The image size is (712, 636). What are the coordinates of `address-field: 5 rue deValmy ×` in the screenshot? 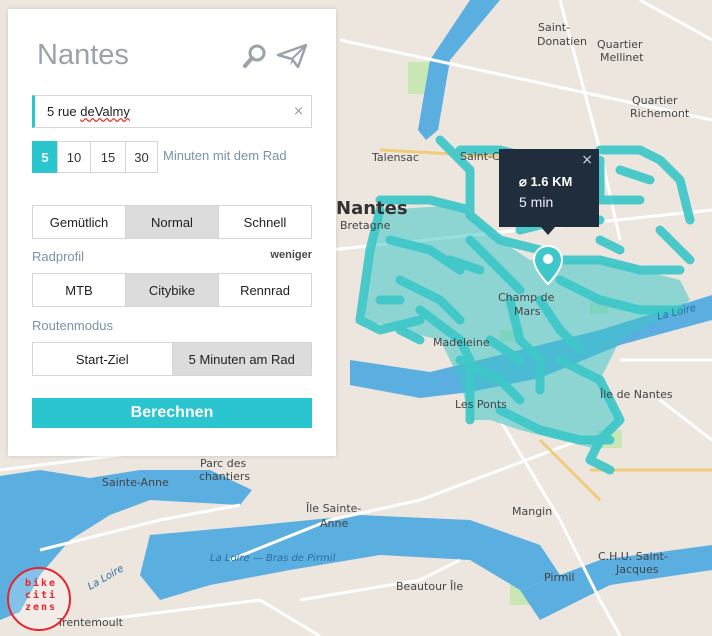 It's located at (172, 111).